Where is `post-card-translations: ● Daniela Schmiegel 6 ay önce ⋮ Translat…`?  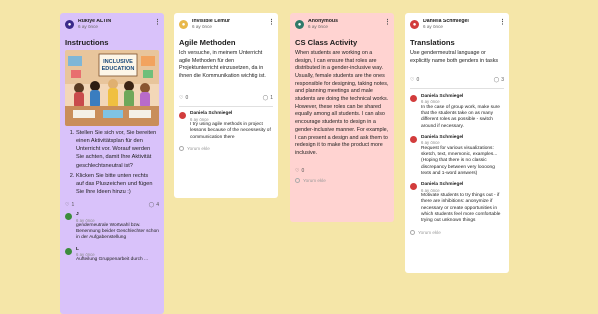
post-card-translations: ● Daniela Schmiegel 6 ay önce ⋮ Translat… is located at coordinates (457, 143).